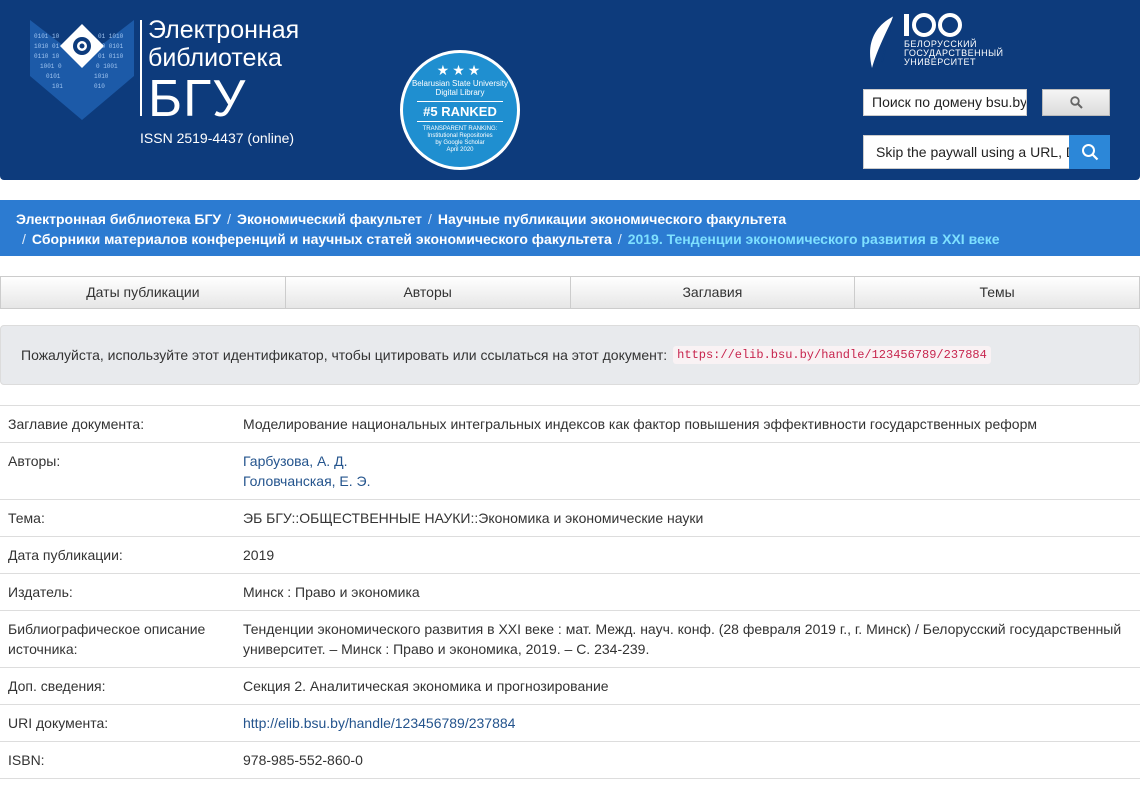  Describe the element at coordinates (65, 555) in the screenshot. I see `date-label: Дата публикации:` at that location.